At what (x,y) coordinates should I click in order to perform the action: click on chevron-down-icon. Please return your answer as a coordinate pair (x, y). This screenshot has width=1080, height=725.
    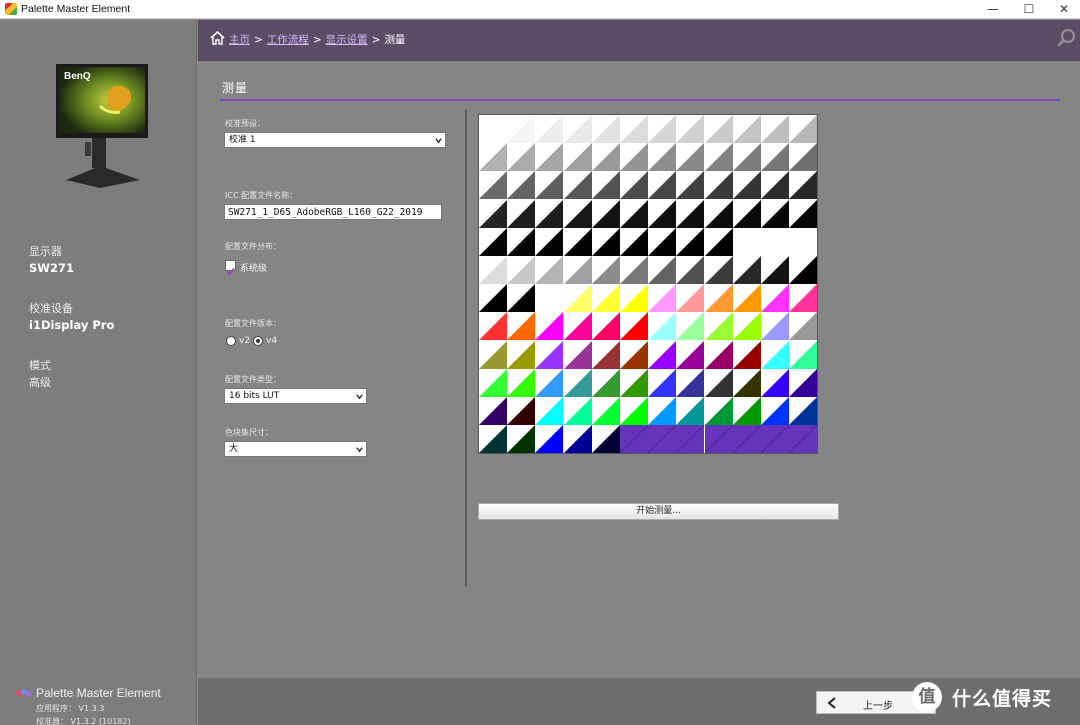
    Looking at the image, I should click on (359, 450).